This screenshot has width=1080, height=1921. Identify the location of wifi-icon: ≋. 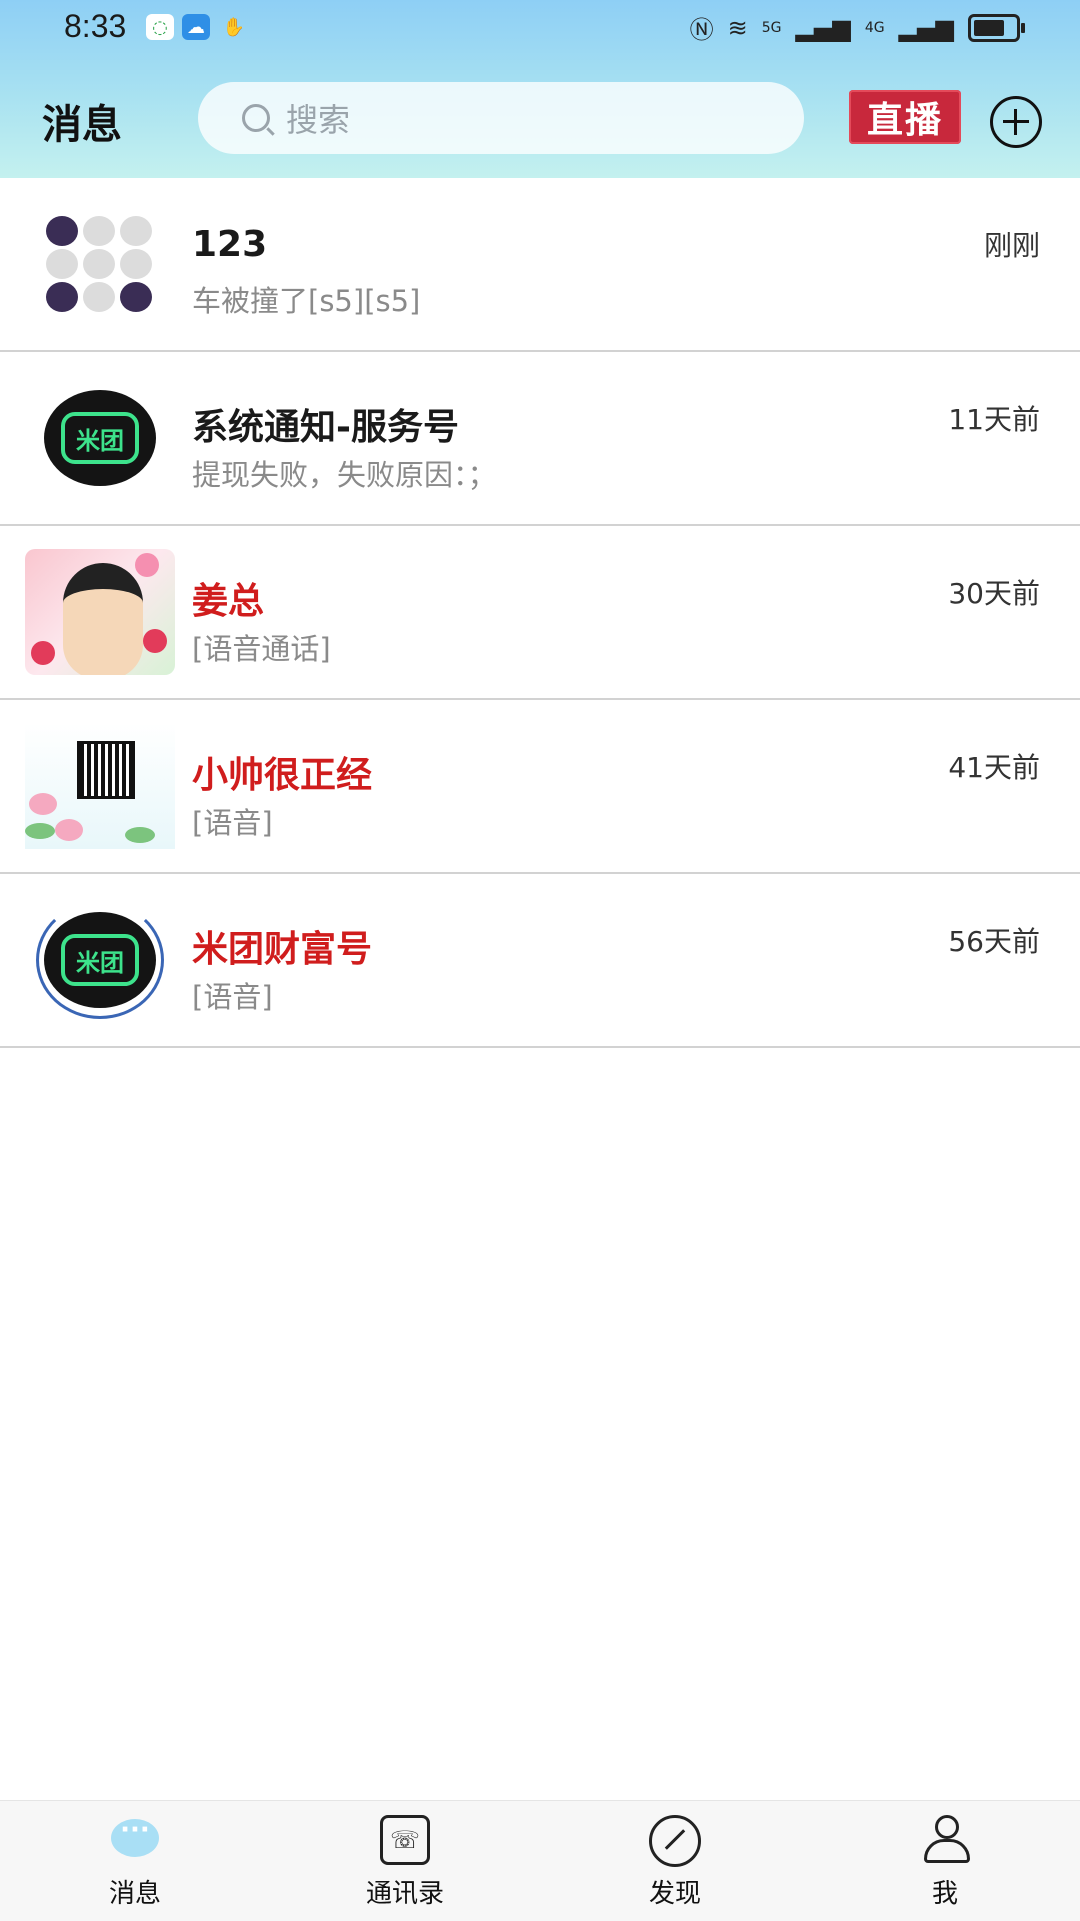
(737, 27).